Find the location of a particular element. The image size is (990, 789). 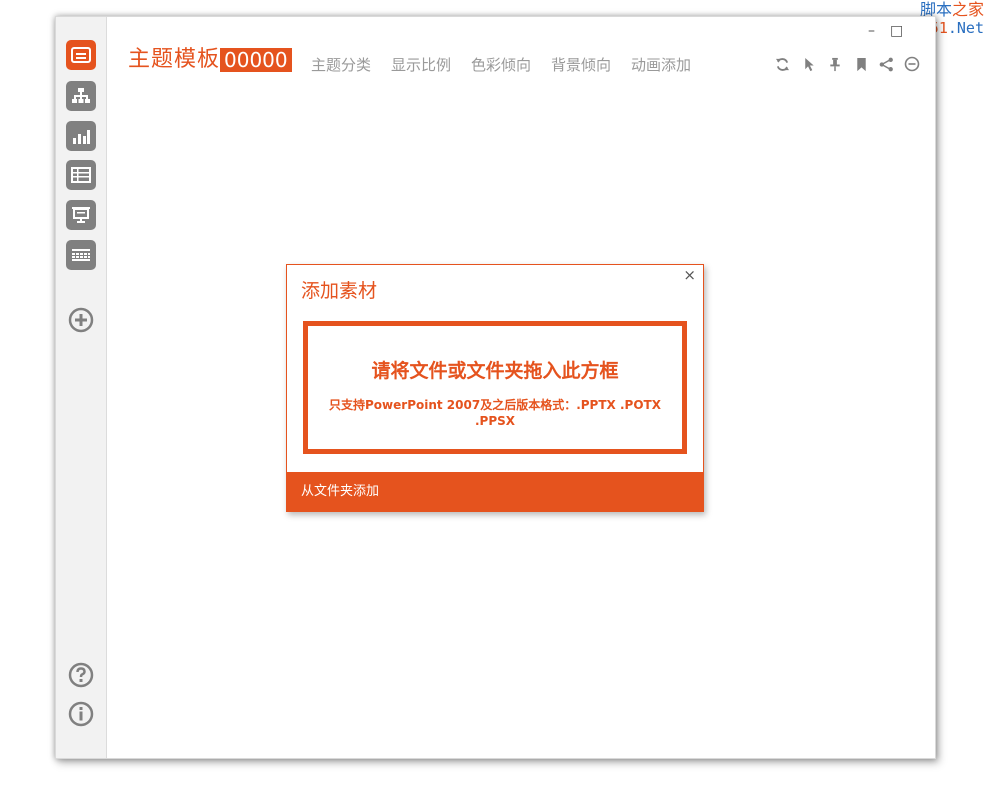

template-icon is located at coordinates (81, 55).